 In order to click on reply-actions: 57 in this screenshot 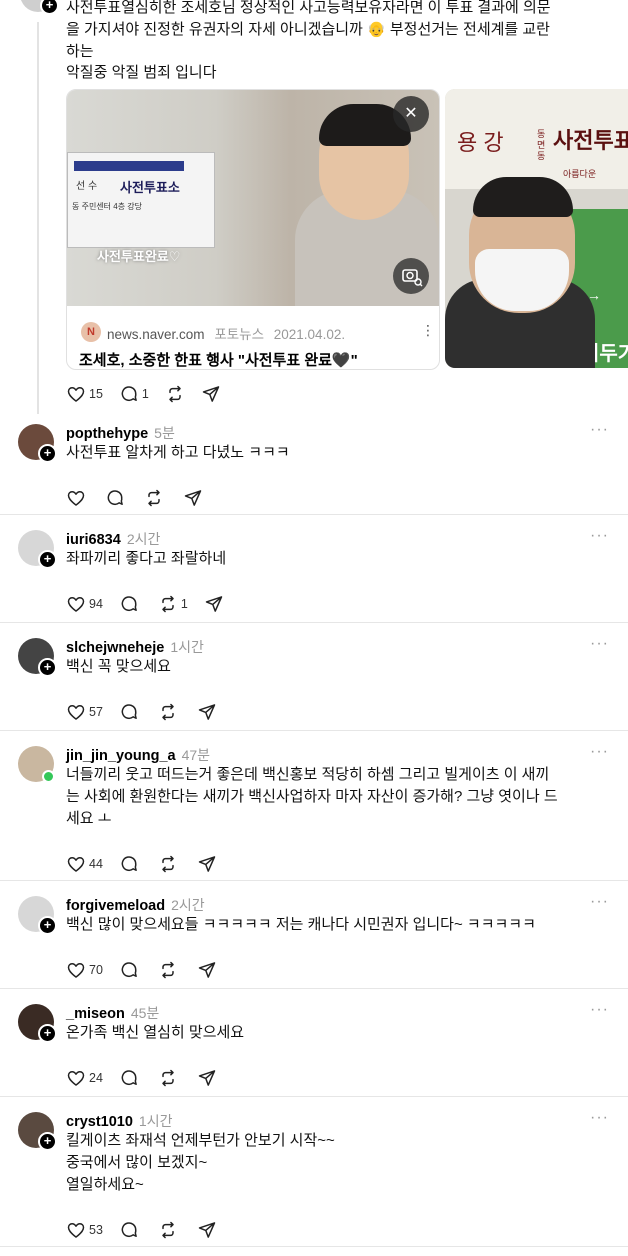, I will do `click(149, 712)`.